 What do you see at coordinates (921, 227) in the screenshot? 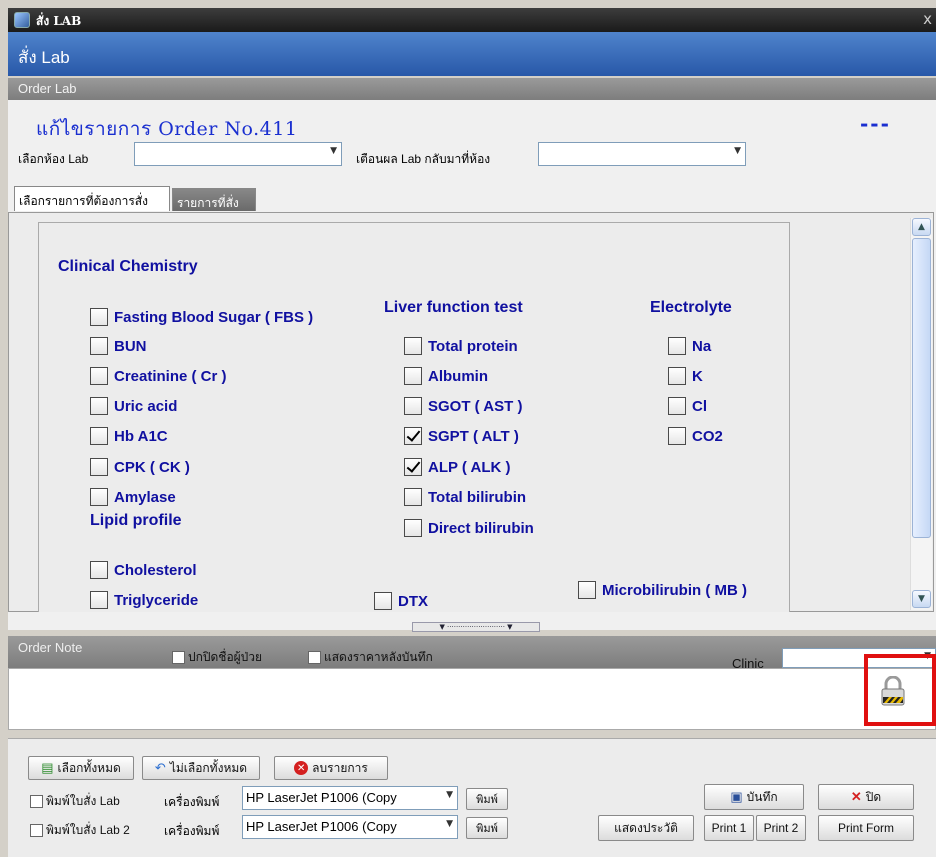
I see `scroll-up-icon: ▲` at bounding box center [921, 227].